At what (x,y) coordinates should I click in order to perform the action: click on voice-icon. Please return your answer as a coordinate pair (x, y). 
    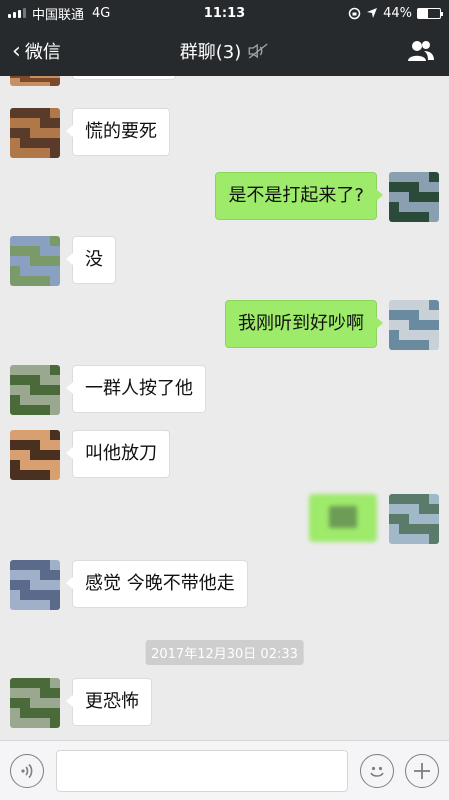
    Looking at the image, I should click on (27, 771).